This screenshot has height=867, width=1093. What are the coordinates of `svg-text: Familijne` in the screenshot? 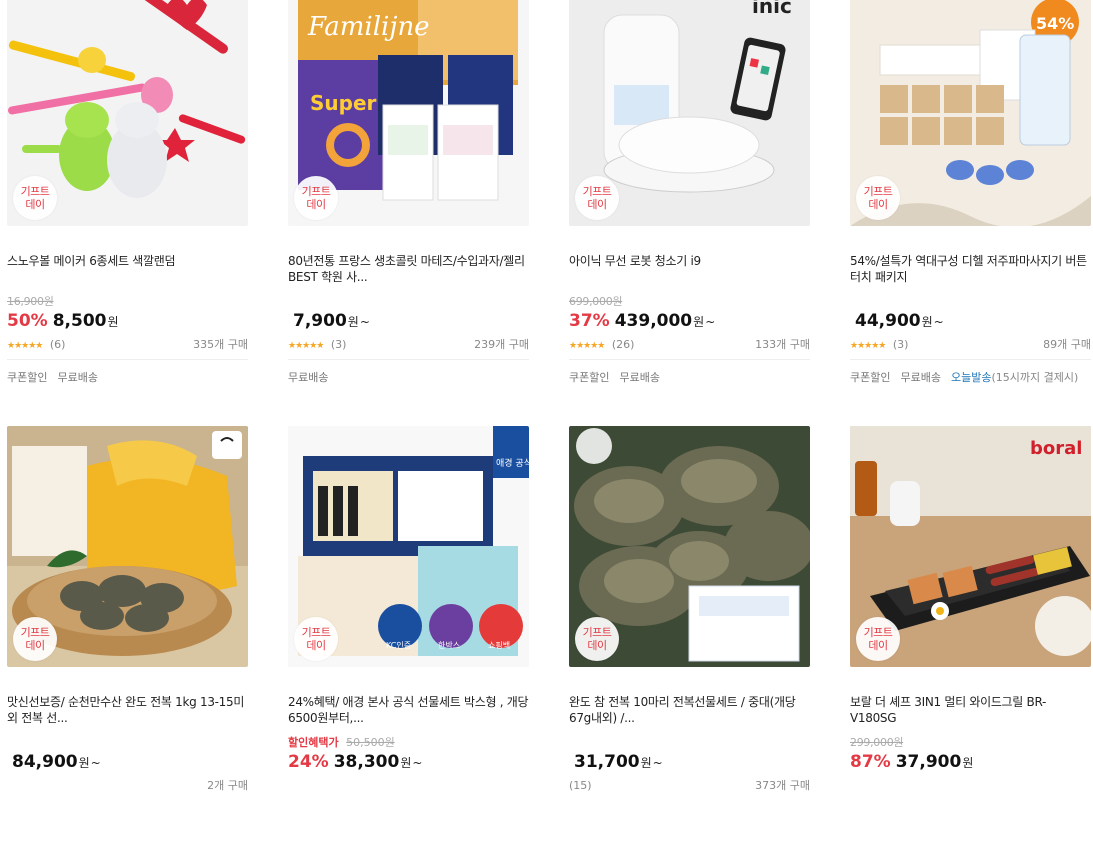 It's located at (368, 27).